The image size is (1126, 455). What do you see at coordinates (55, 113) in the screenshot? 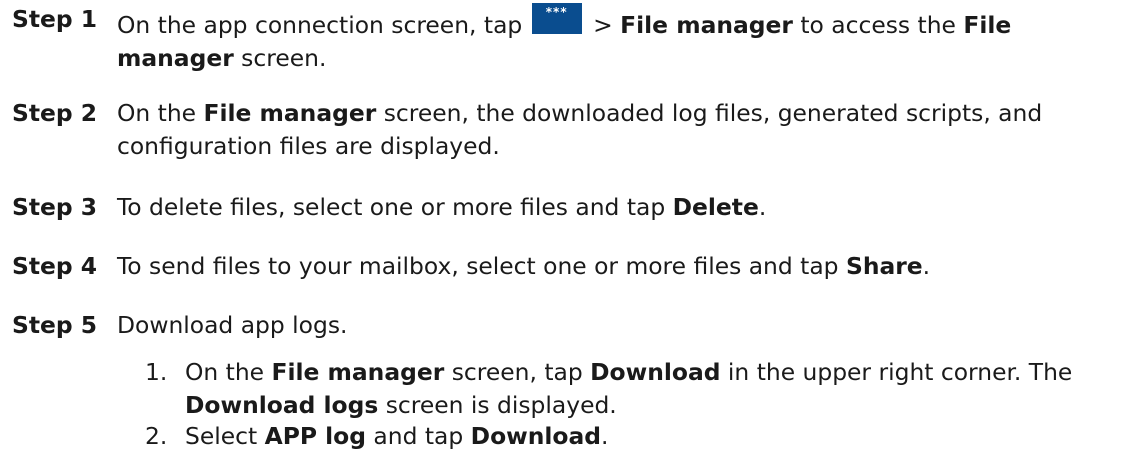
I see `step-label: Step 2` at bounding box center [55, 113].